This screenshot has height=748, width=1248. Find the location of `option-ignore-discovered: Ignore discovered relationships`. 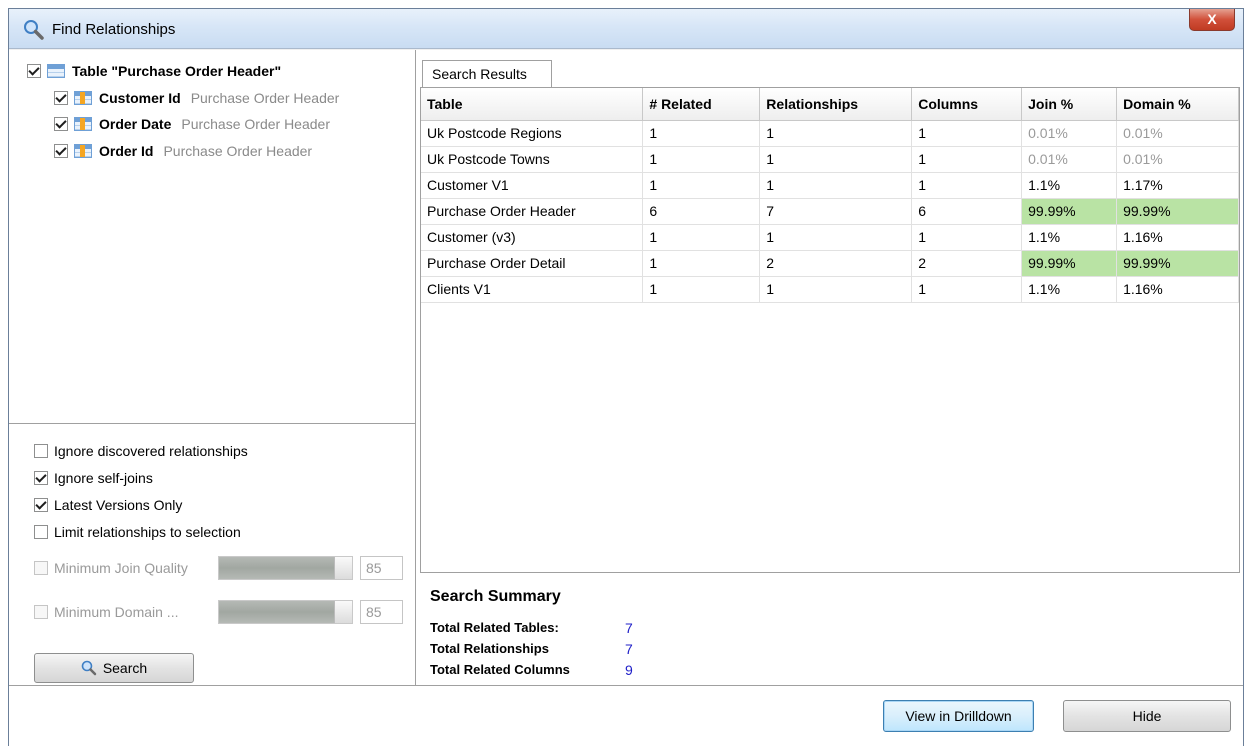

option-ignore-discovered: Ignore discovered relationships is located at coordinates (141, 451).